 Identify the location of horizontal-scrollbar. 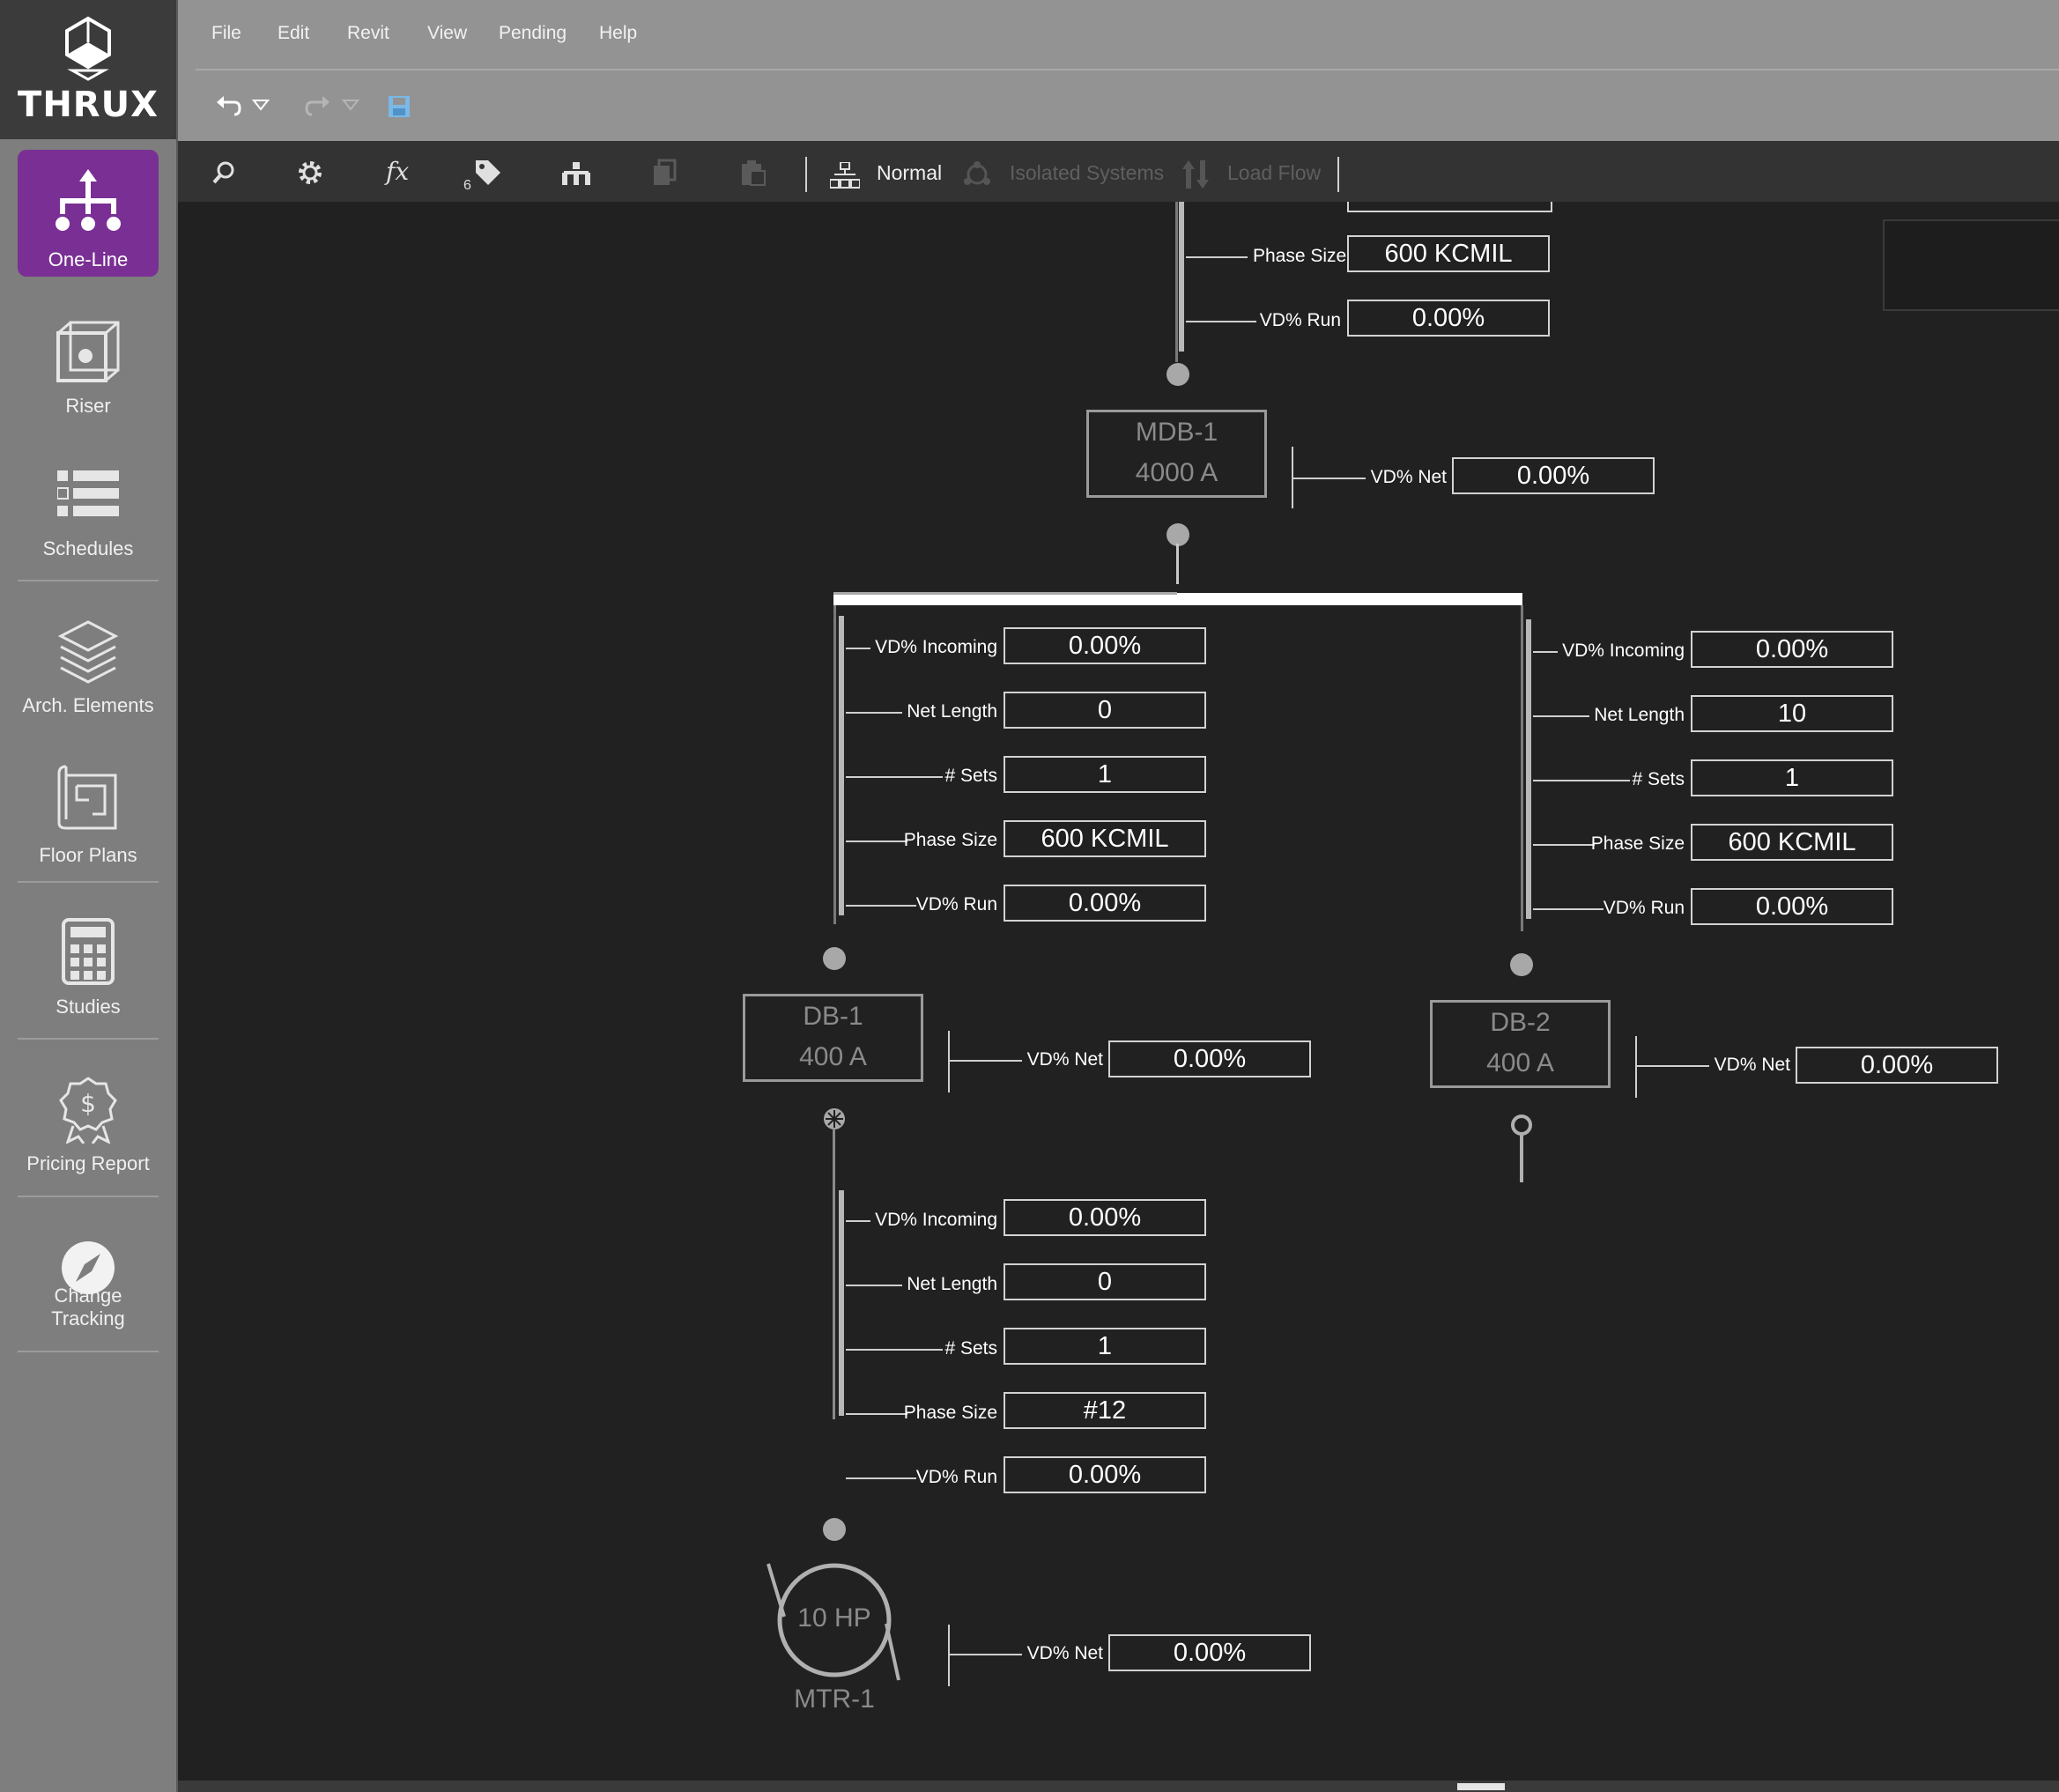
(1118, 1786).